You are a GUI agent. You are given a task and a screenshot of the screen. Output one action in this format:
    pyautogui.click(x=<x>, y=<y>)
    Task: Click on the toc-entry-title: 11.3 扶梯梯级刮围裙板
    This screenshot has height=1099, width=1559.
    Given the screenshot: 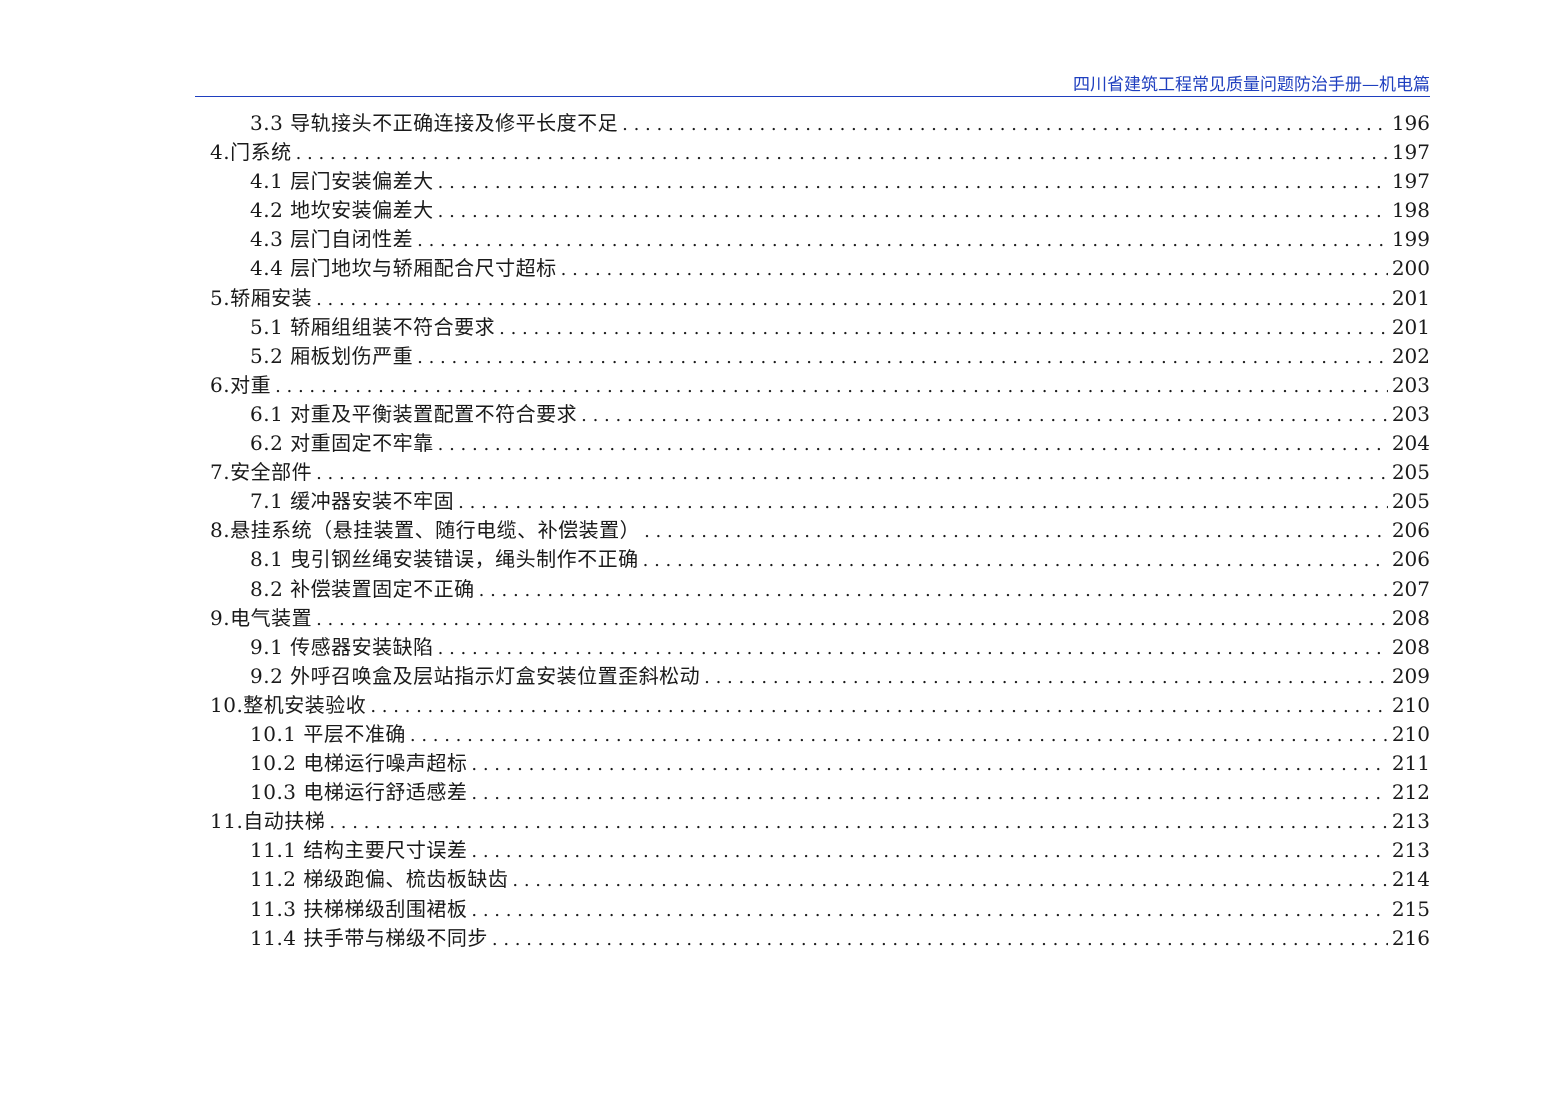 What is the action you would take?
    pyautogui.click(x=359, y=908)
    